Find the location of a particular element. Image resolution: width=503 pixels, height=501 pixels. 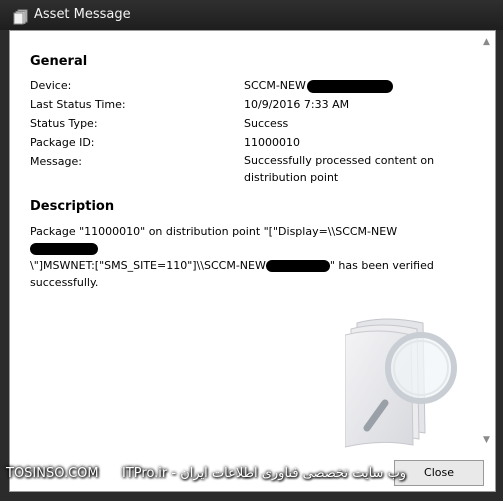

scroll-up-icon: ▲ is located at coordinates (486, 42).